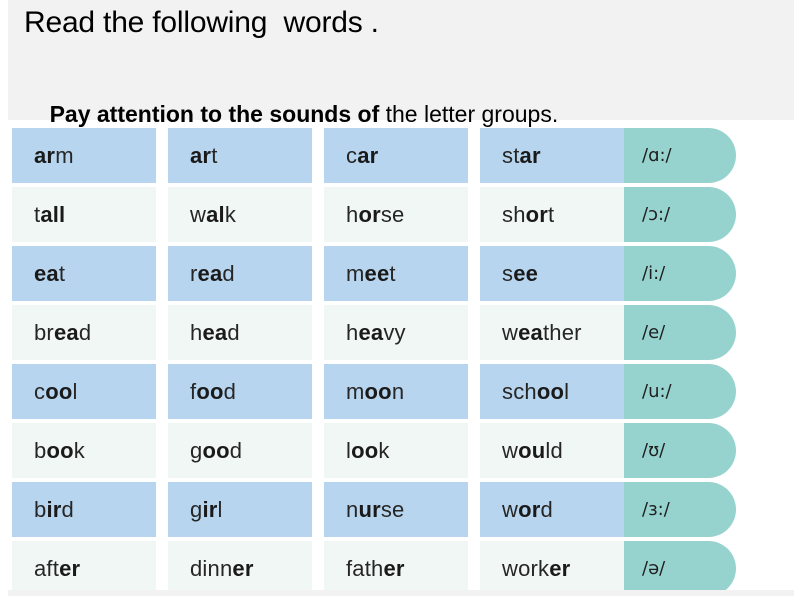  I want to click on word-cell: w ea ther, so click(552, 332).